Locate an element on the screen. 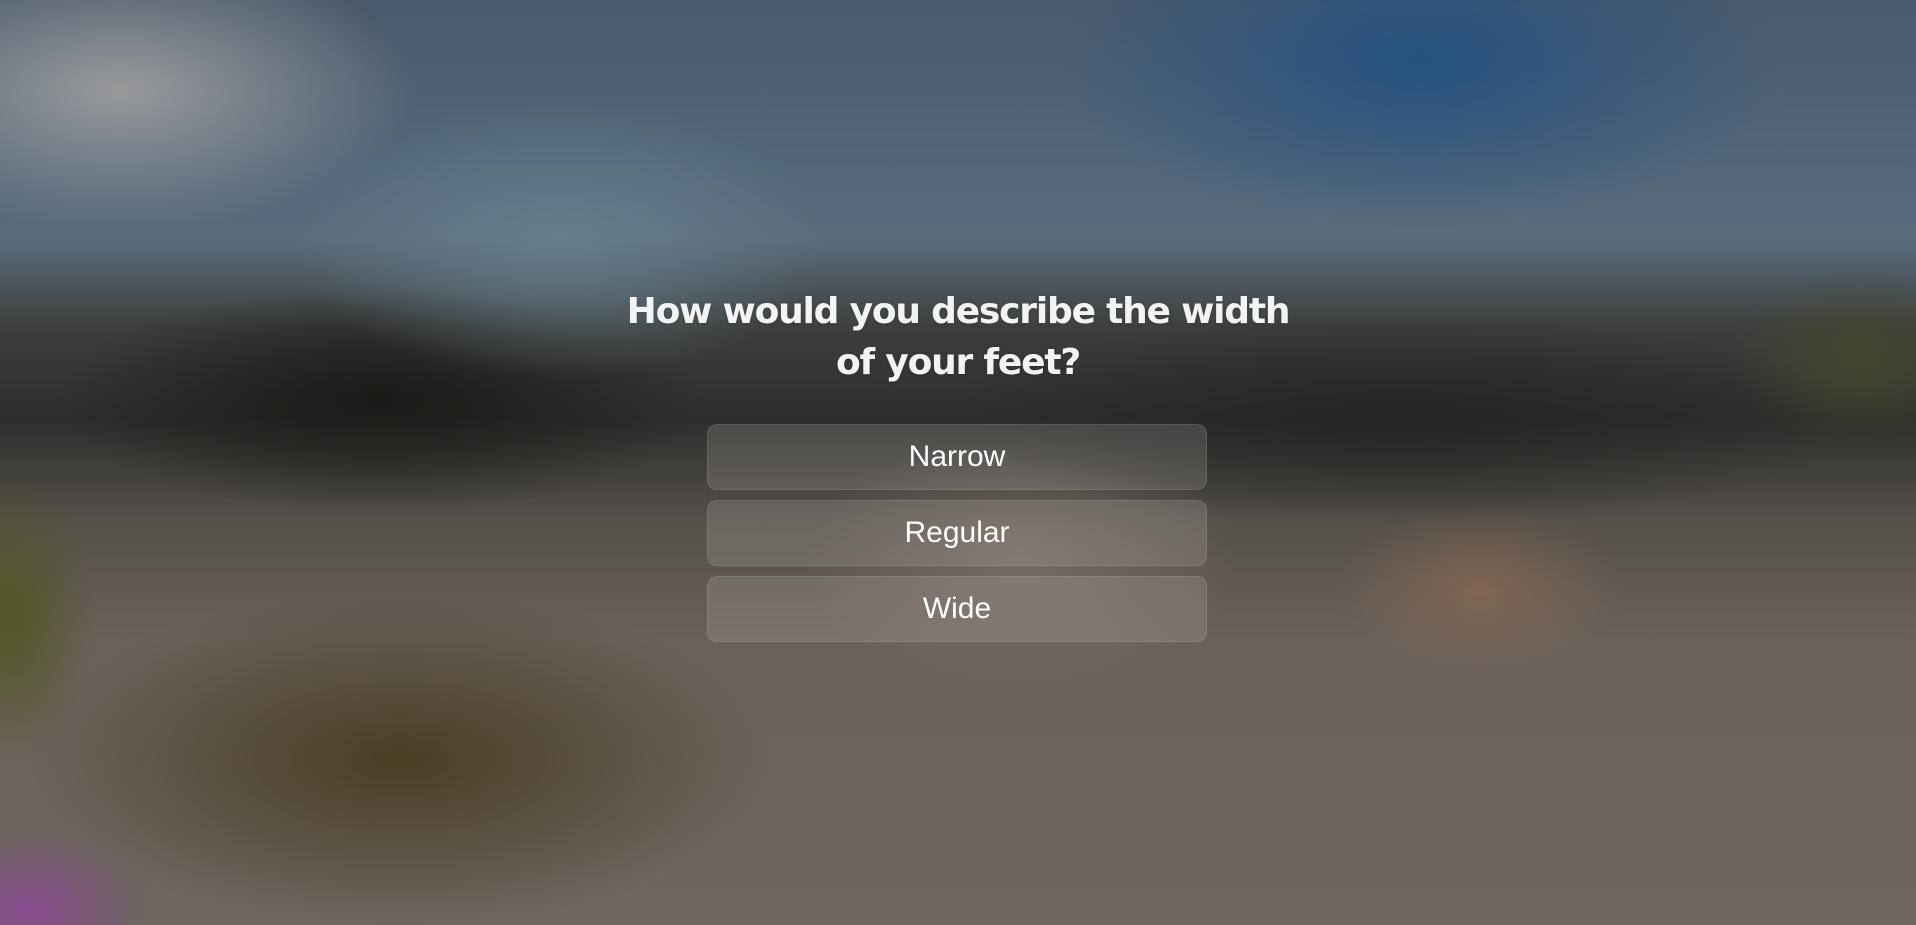 The width and height of the screenshot is (1916, 925). option-regular-button: Regular is located at coordinates (957, 533).